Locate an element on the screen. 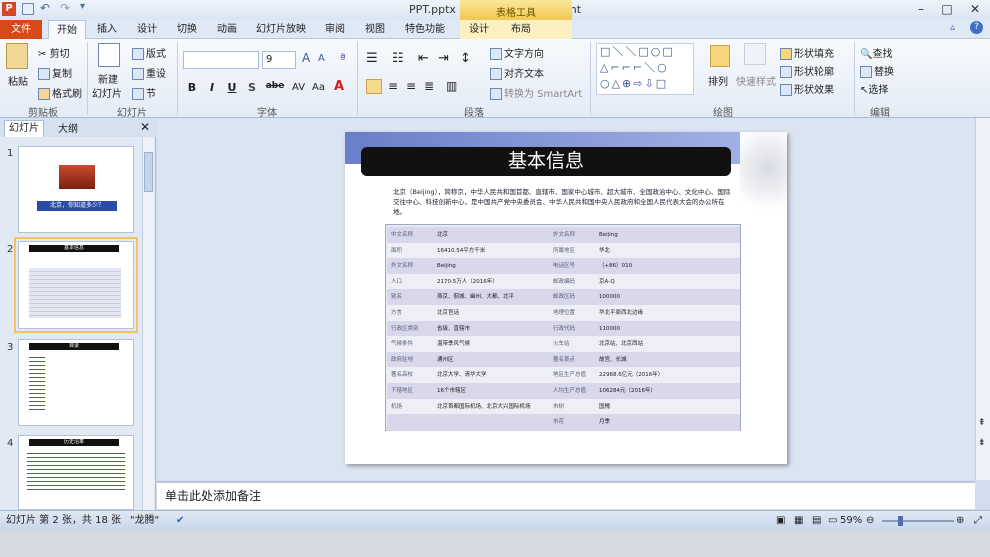 The width and height of the screenshot is (990, 557). table-row: 别名 燕京、蓟城、幽州、大都、北平 邮政区码 100000 is located at coordinates (563, 298).